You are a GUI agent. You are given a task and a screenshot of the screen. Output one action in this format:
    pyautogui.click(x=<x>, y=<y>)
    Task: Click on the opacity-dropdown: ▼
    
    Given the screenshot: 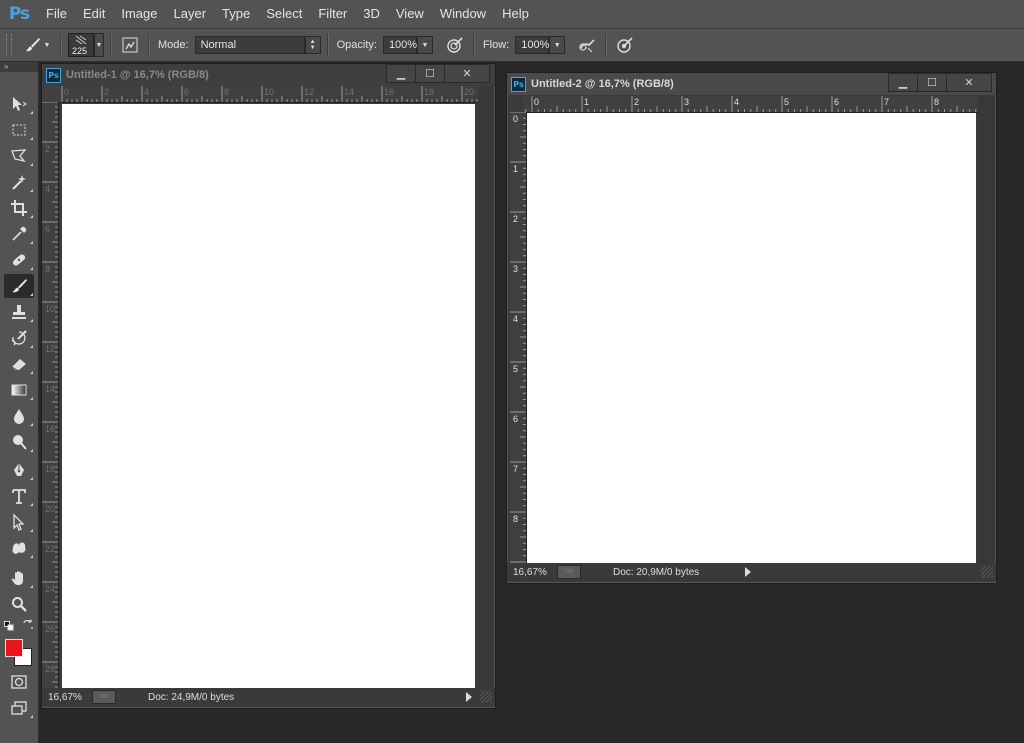 What is the action you would take?
    pyautogui.click(x=424, y=45)
    